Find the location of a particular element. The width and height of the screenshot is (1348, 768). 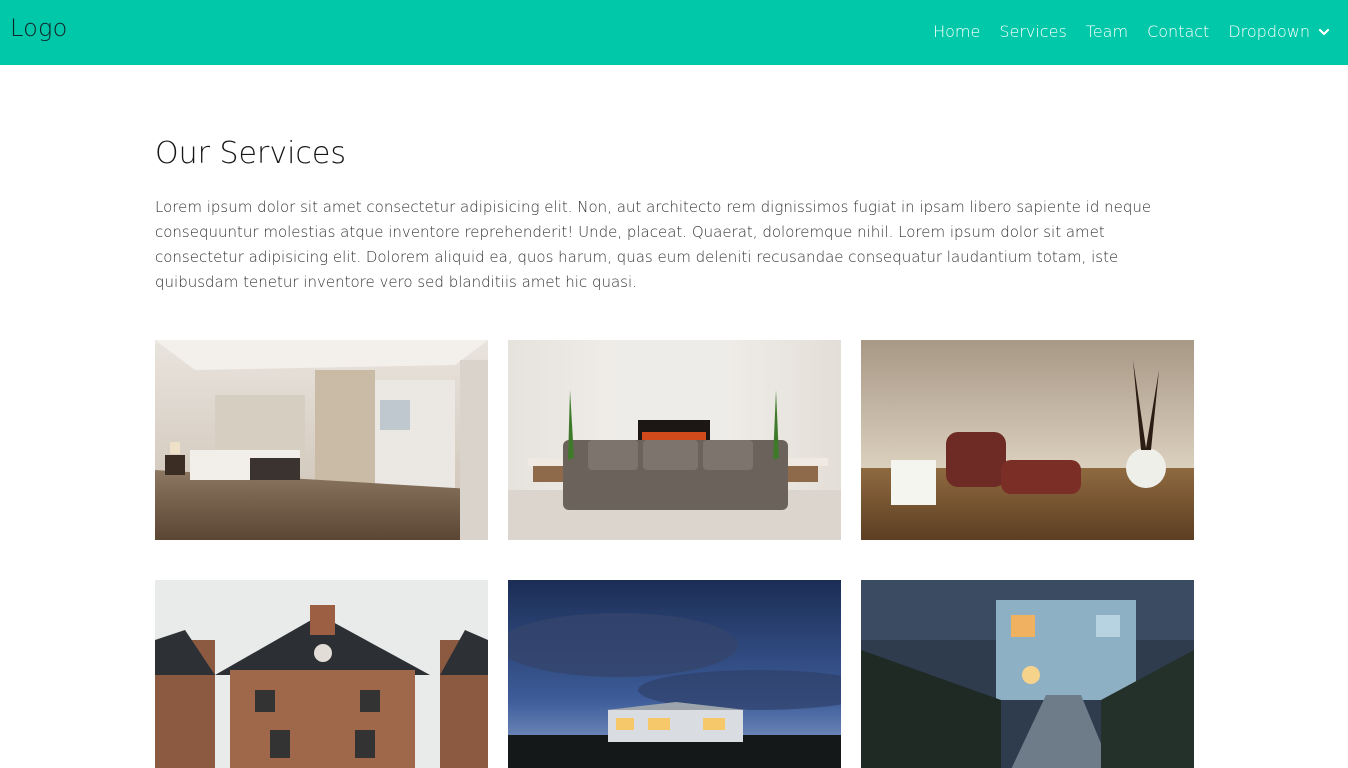

image-living-room-sofa is located at coordinates (674, 440).